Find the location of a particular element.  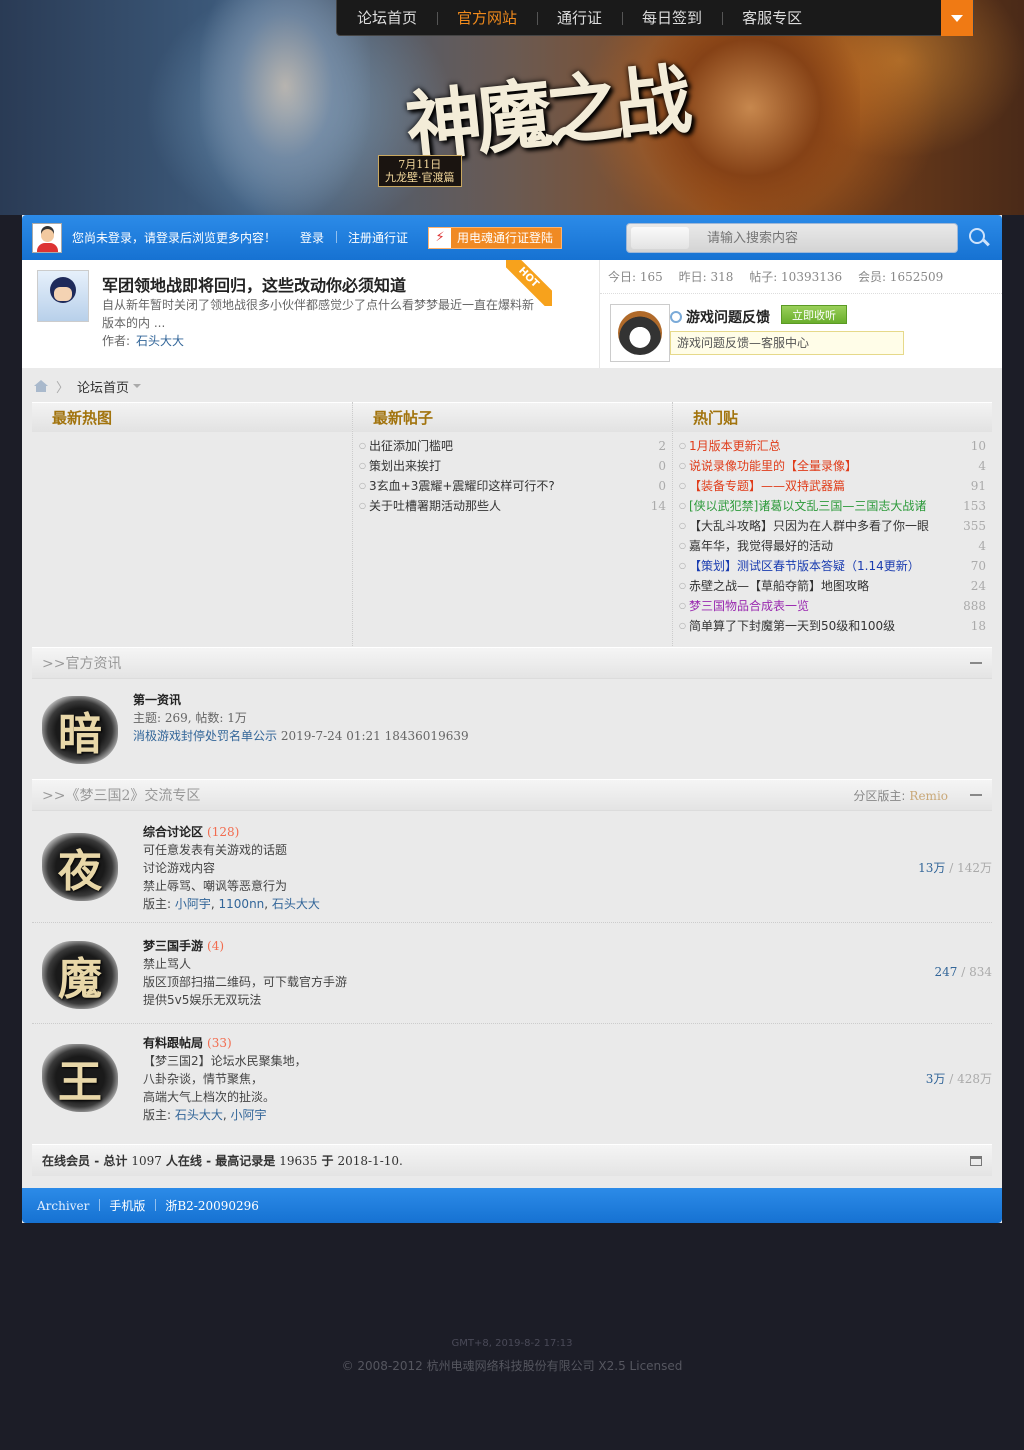

guest-avatar-icon is located at coordinates (47, 237).